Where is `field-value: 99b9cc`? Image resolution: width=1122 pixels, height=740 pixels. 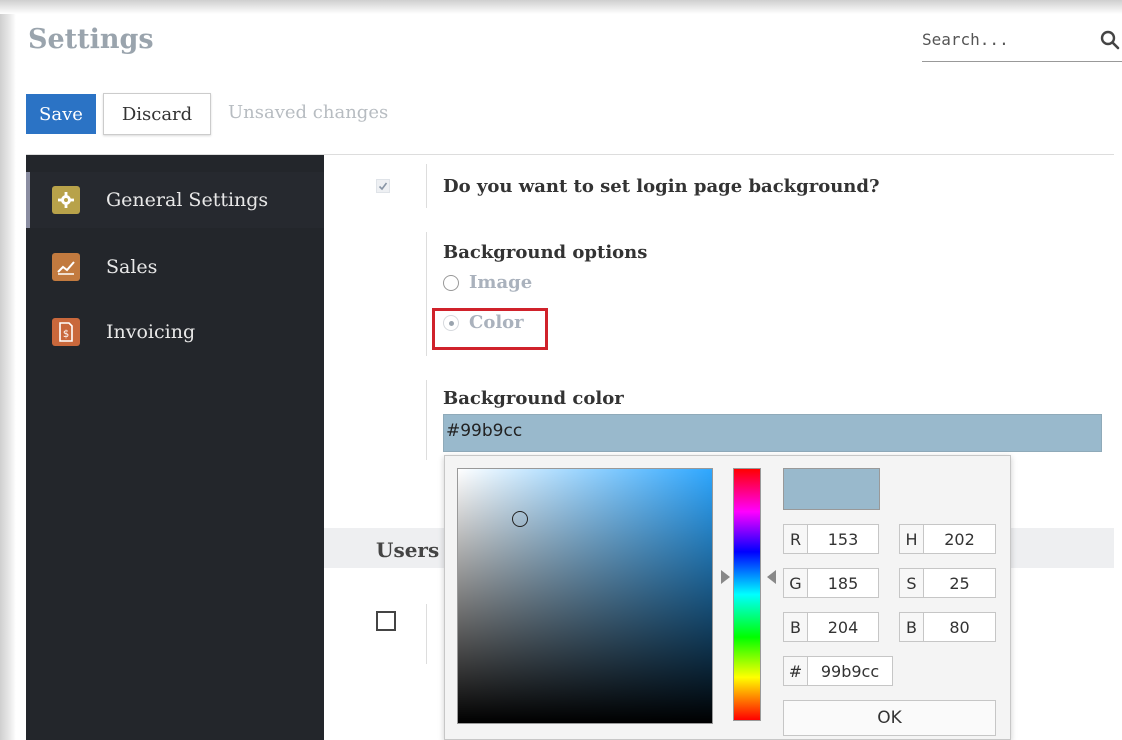 field-value: 99b9cc is located at coordinates (850, 671).